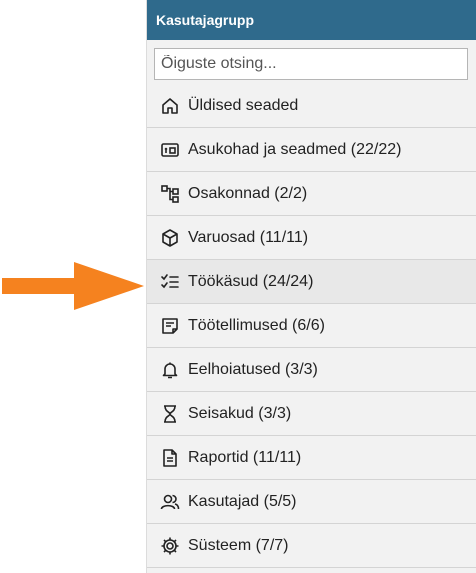  Describe the element at coordinates (295, 149) in the screenshot. I see `menu-item-label: Asukohad ja seadmed (22/22)` at that location.